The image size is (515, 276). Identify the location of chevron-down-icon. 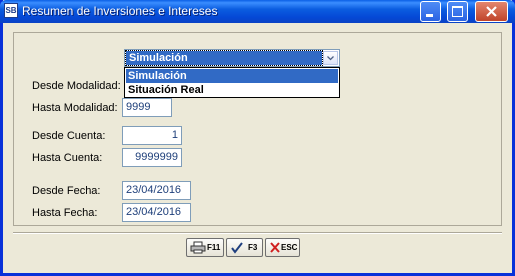
(330, 58).